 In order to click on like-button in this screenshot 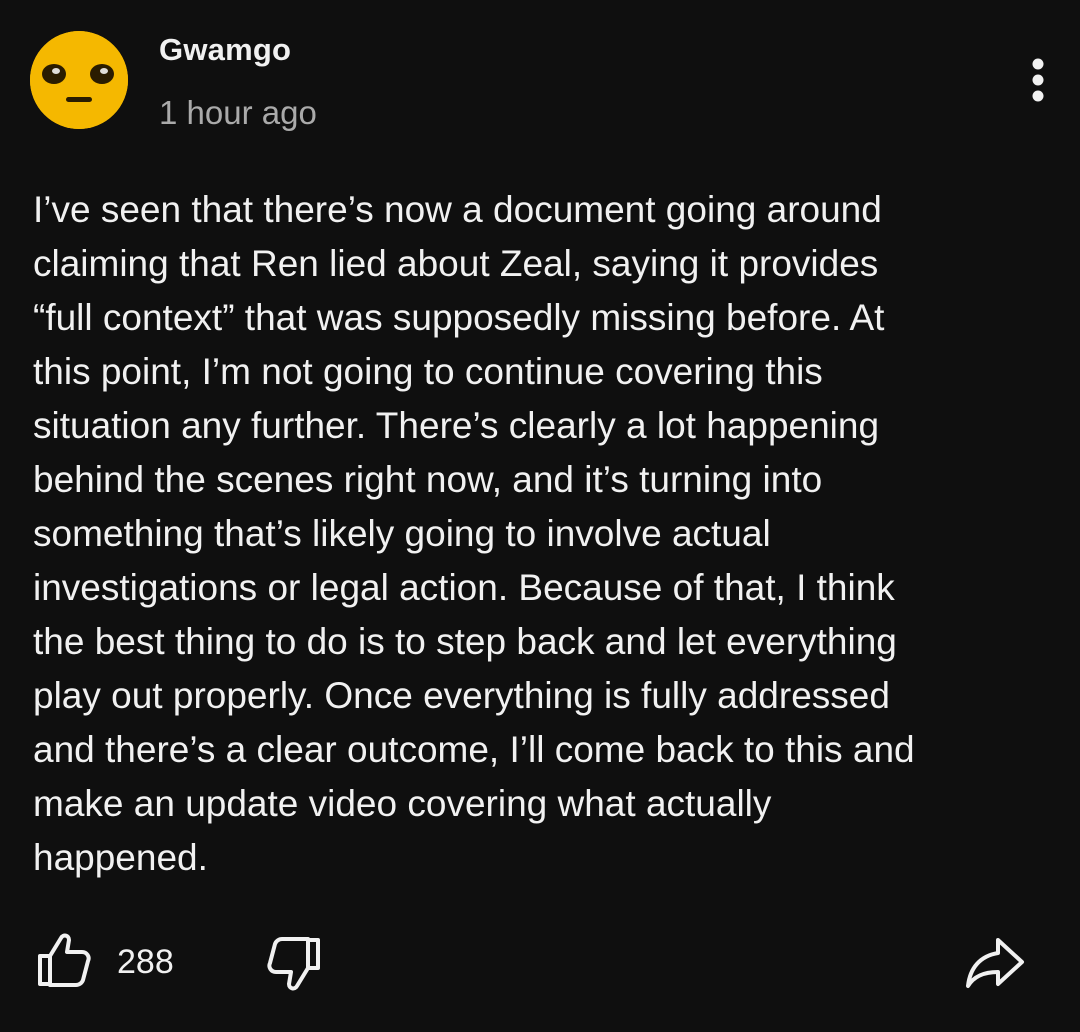, I will do `click(63, 960)`.